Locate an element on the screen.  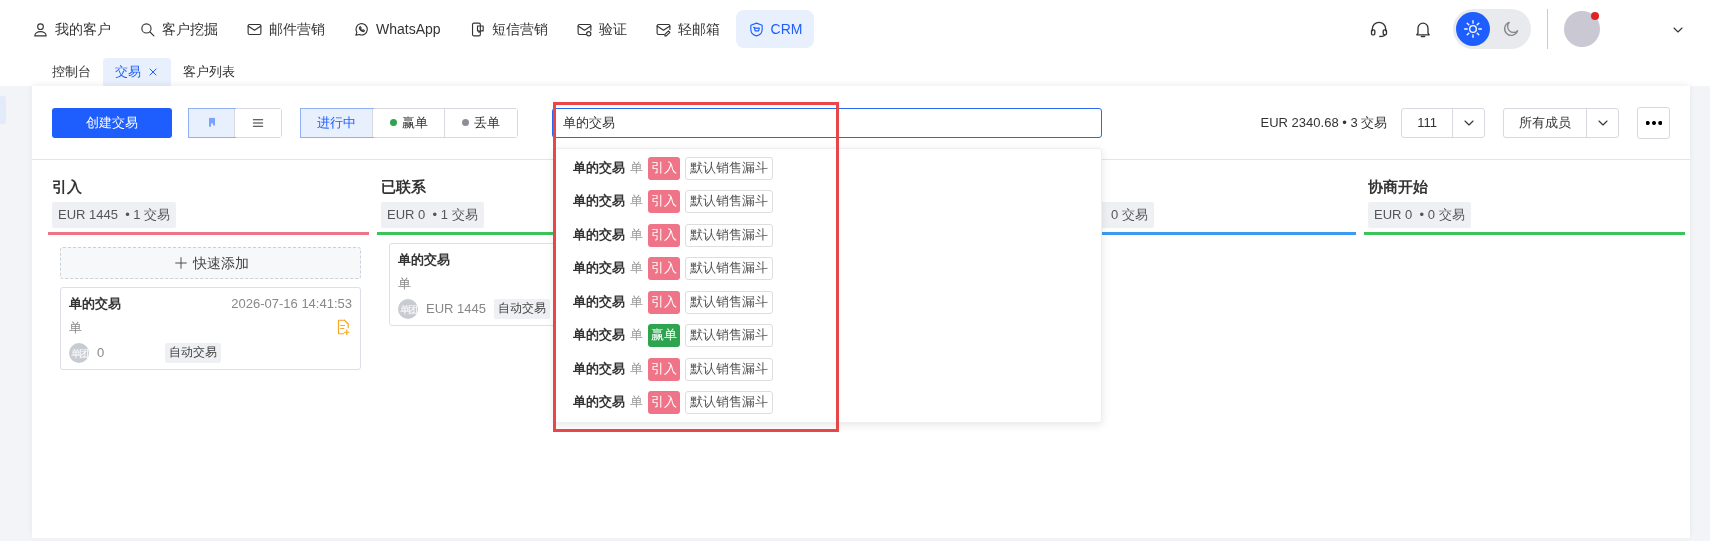
deal-date: 2026-07-16 14:41:53 is located at coordinates (291, 304).